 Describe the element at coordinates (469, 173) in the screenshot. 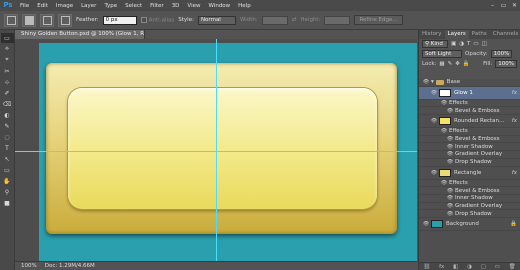

I see `layer-rectangle: 👁 Rectangle fx` at that location.